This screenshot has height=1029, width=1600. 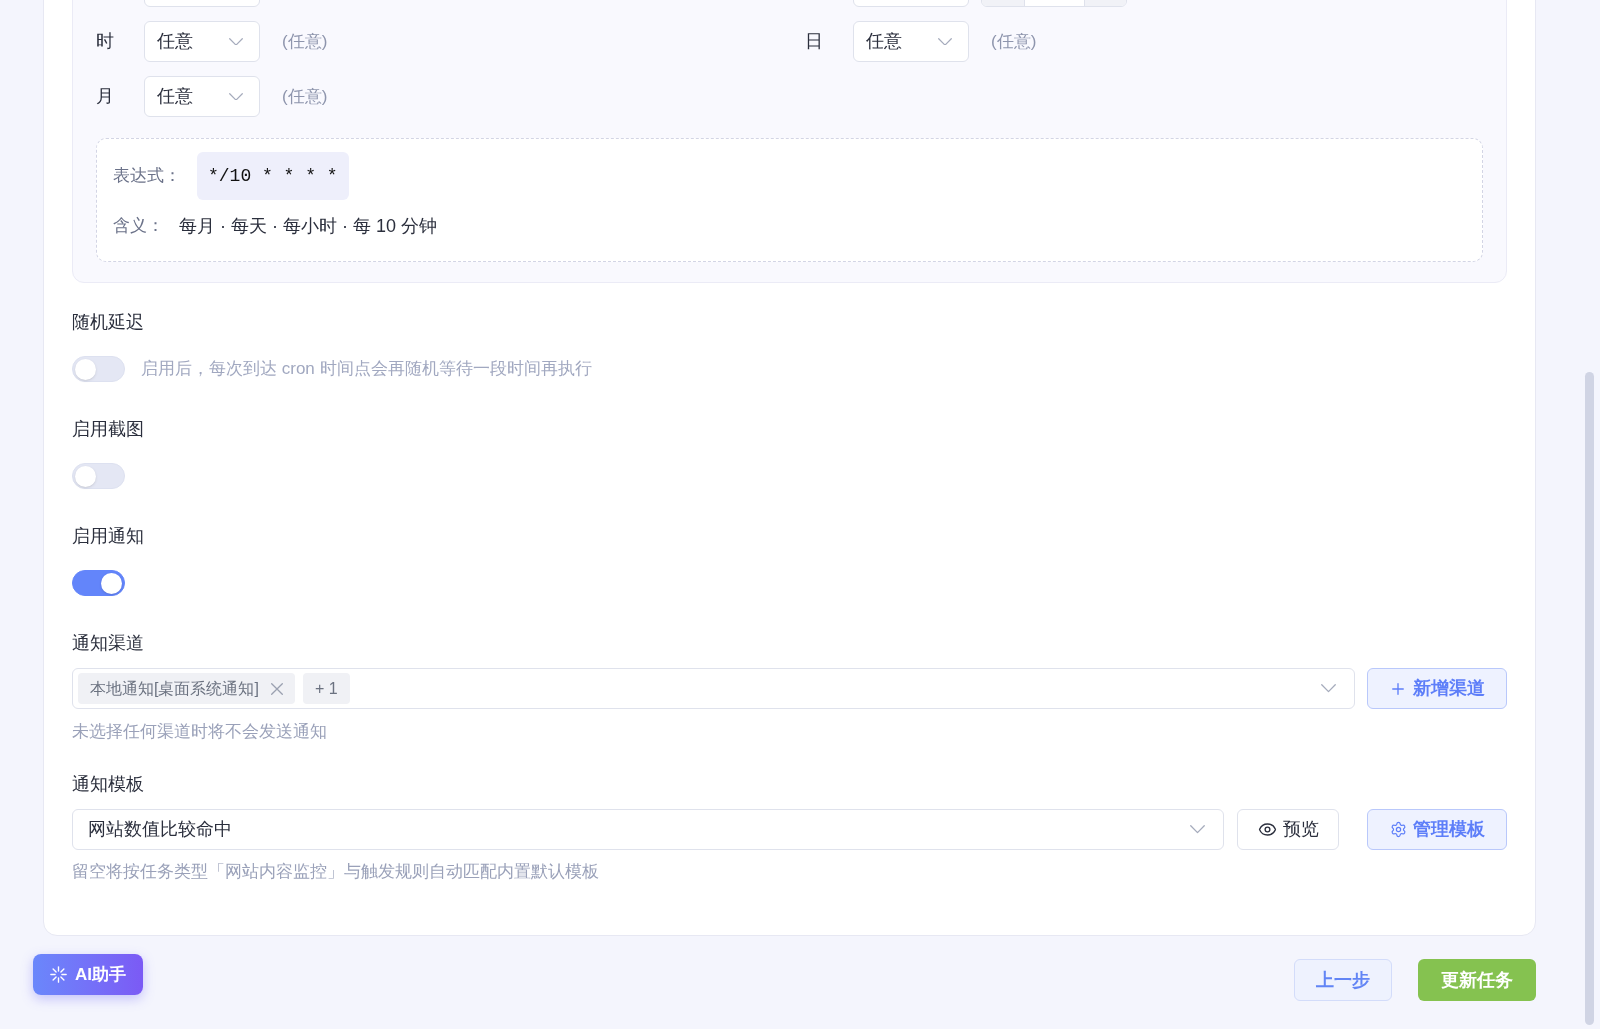 What do you see at coordinates (108, 784) in the screenshot?
I see `section-label: 通知模板` at bounding box center [108, 784].